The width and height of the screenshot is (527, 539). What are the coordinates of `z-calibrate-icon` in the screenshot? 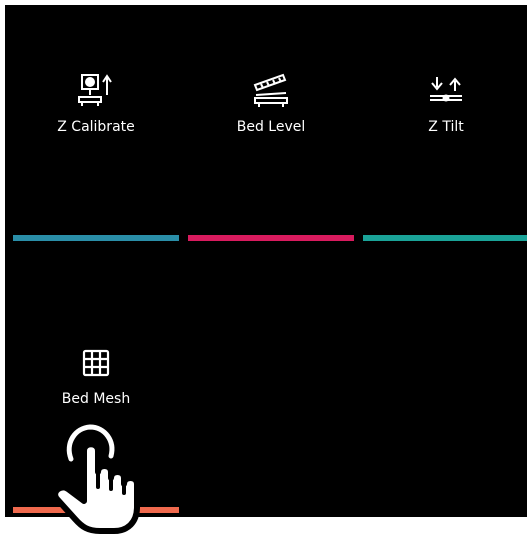 It's located at (95, 90).